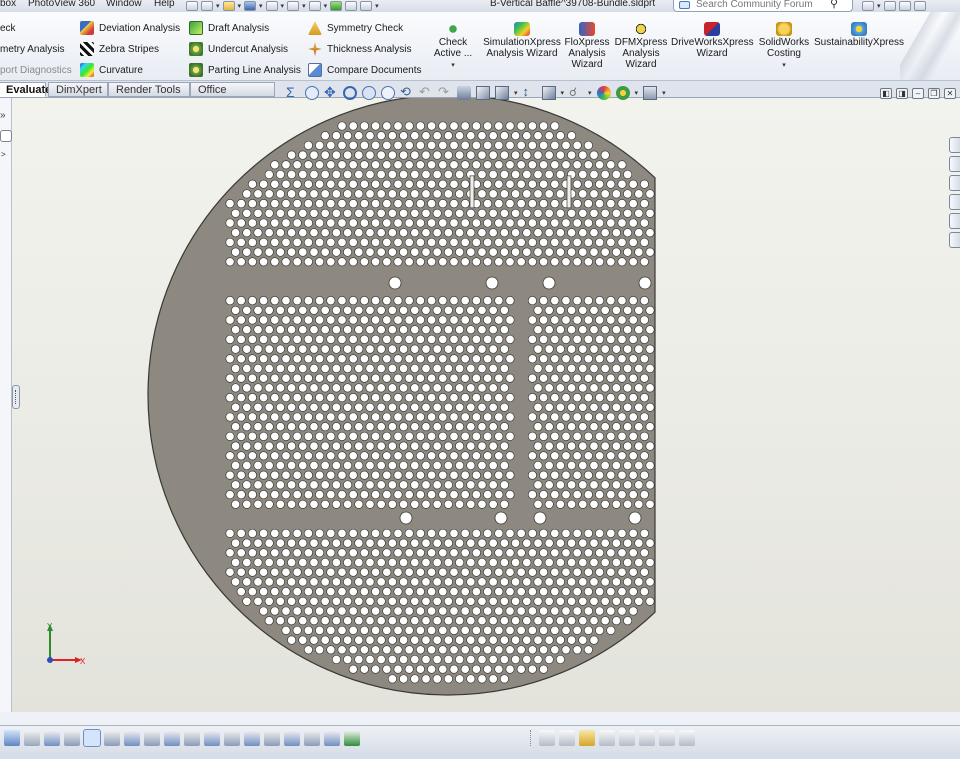 The height and width of the screenshot is (759, 960). What do you see at coordinates (3, 115) in the screenshot?
I see `expand-pane-icon: »` at bounding box center [3, 115].